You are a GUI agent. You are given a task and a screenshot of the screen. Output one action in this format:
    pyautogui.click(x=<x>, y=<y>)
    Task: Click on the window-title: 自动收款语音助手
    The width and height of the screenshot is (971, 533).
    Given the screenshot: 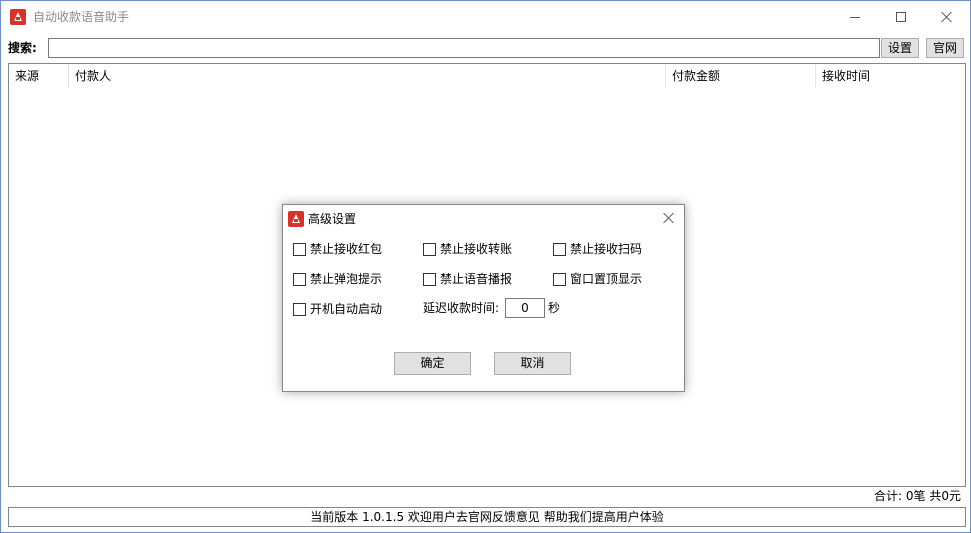 What is the action you would take?
    pyautogui.click(x=81, y=17)
    